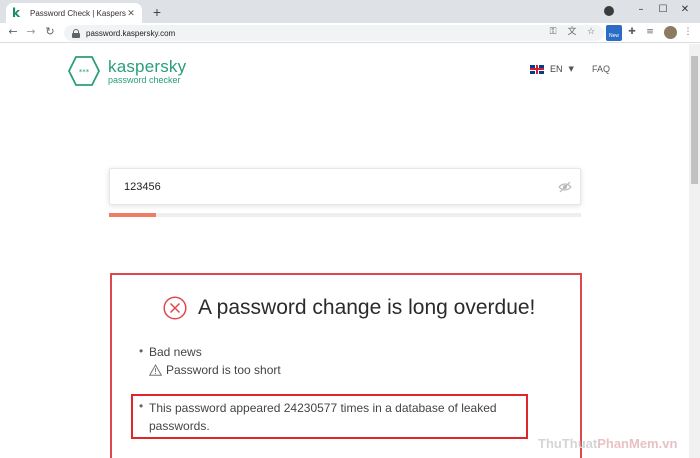  What do you see at coordinates (147, 66) in the screenshot?
I see `logo-brand-text: kaspersky` at bounding box center [147, 66].